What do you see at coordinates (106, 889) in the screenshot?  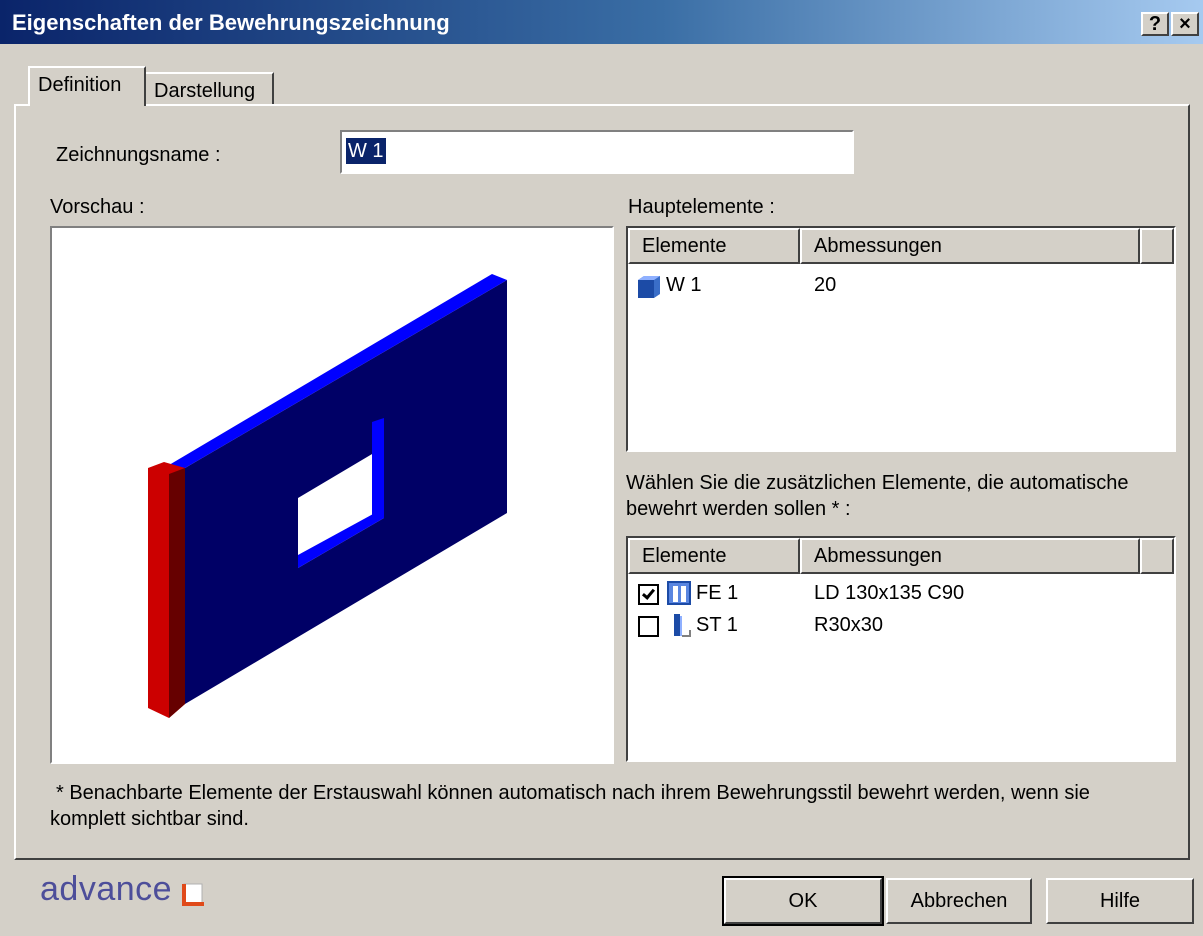 I see `advance-logo: advance` at bounding box center [106, 889].